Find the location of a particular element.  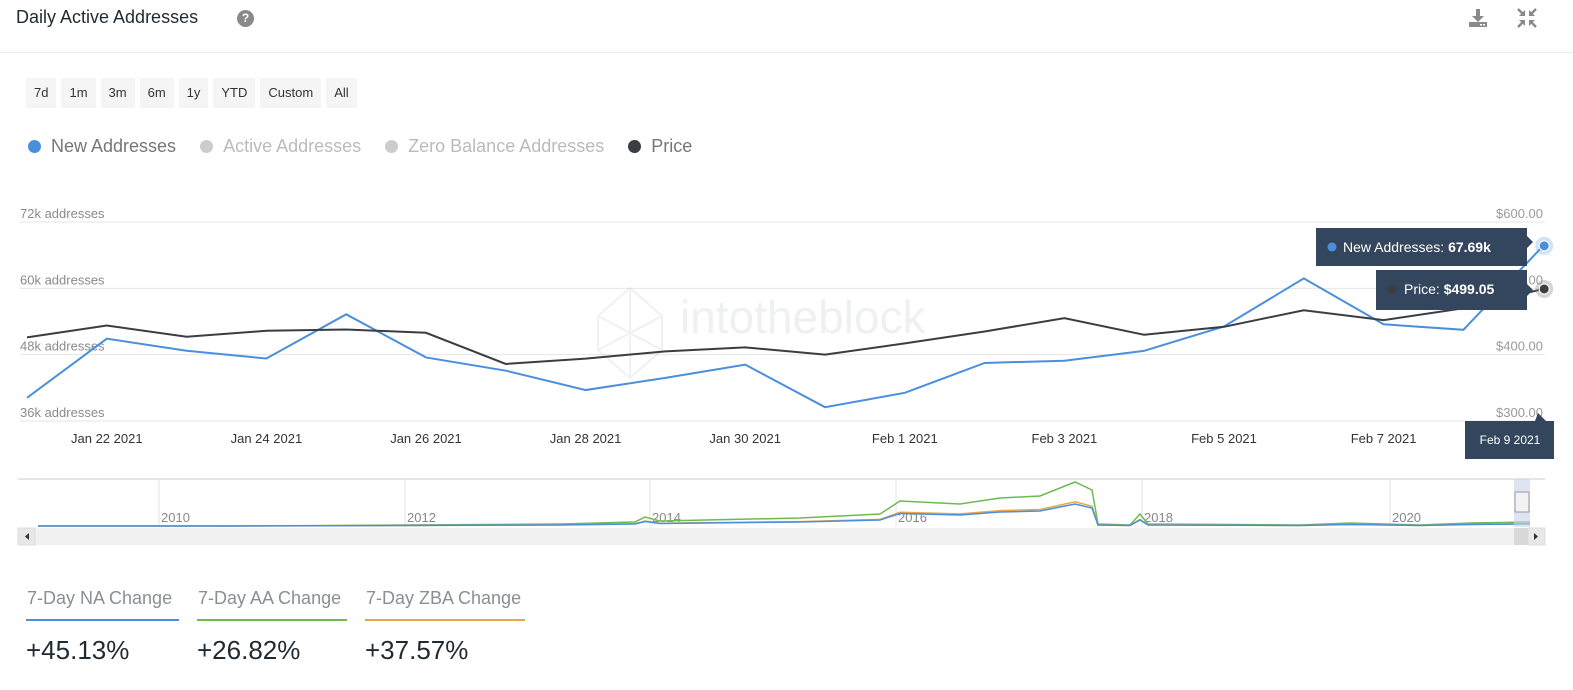

stat-value: +45.13% is located at coordinates (78, 650).